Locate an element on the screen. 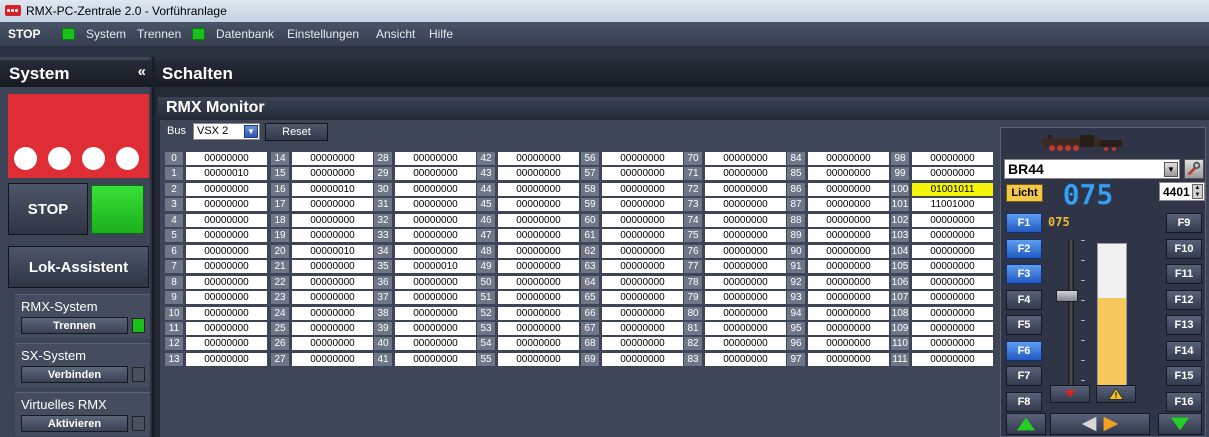 The height and width of the screenshot is (437, 1209). function-button-f4: F4 is located at coordinates (1024, 300).